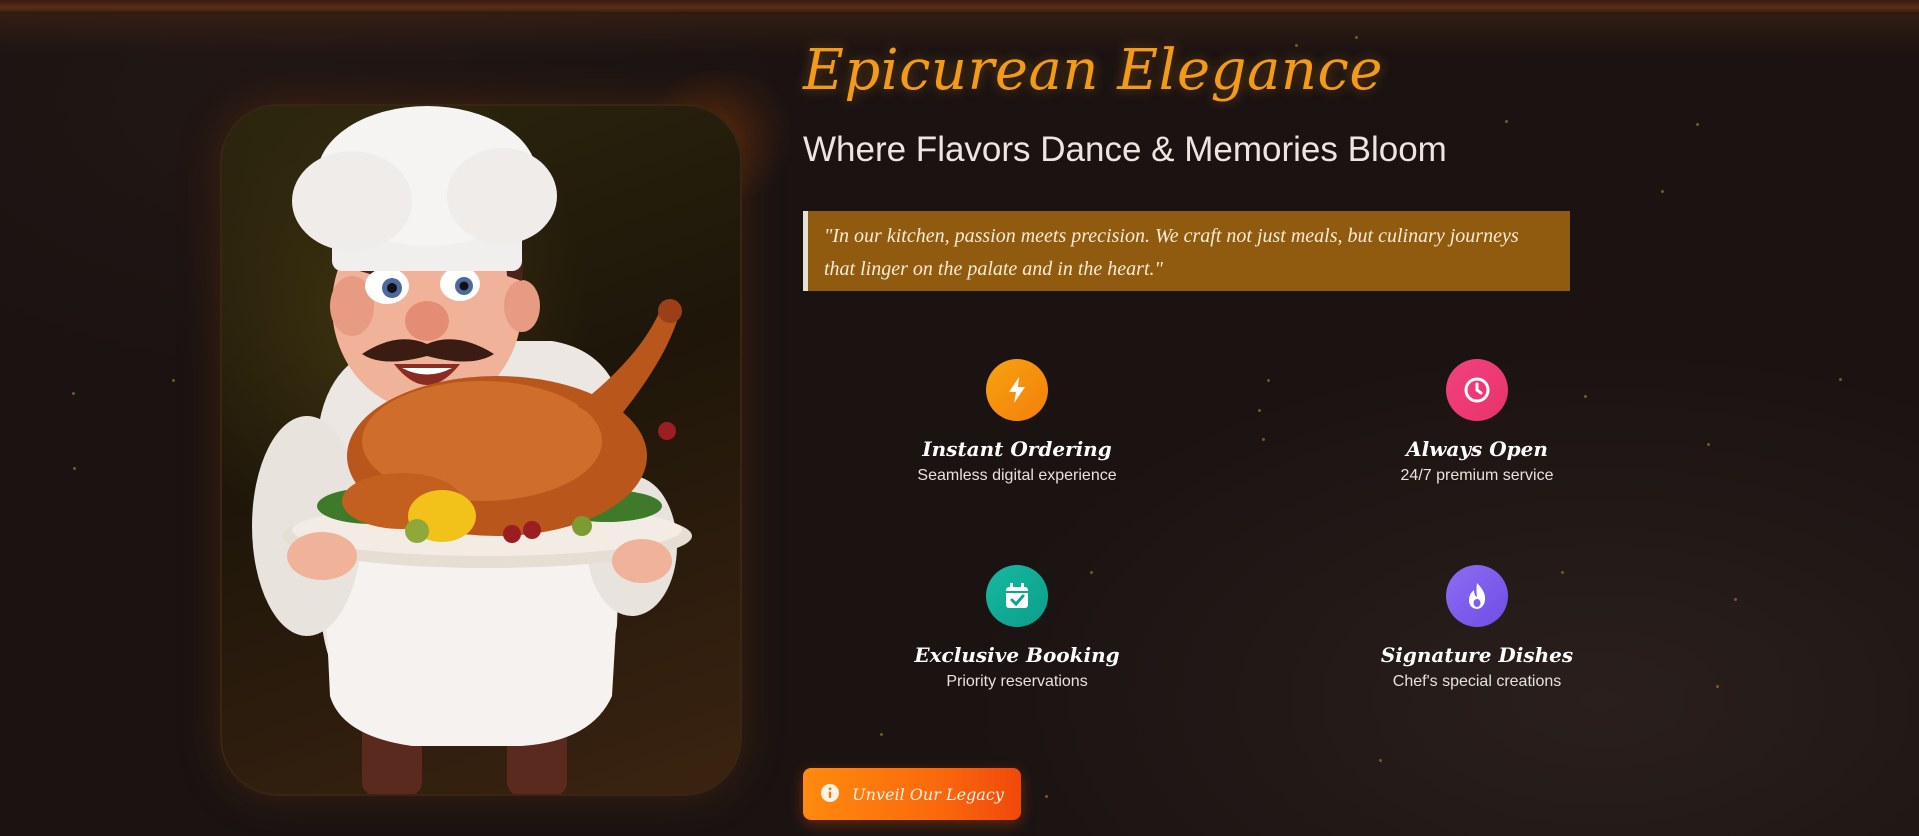  Describe the element at coordinates (1477, 655) in the screenshot. I see `feature-title: Signature Dishes` at that location.